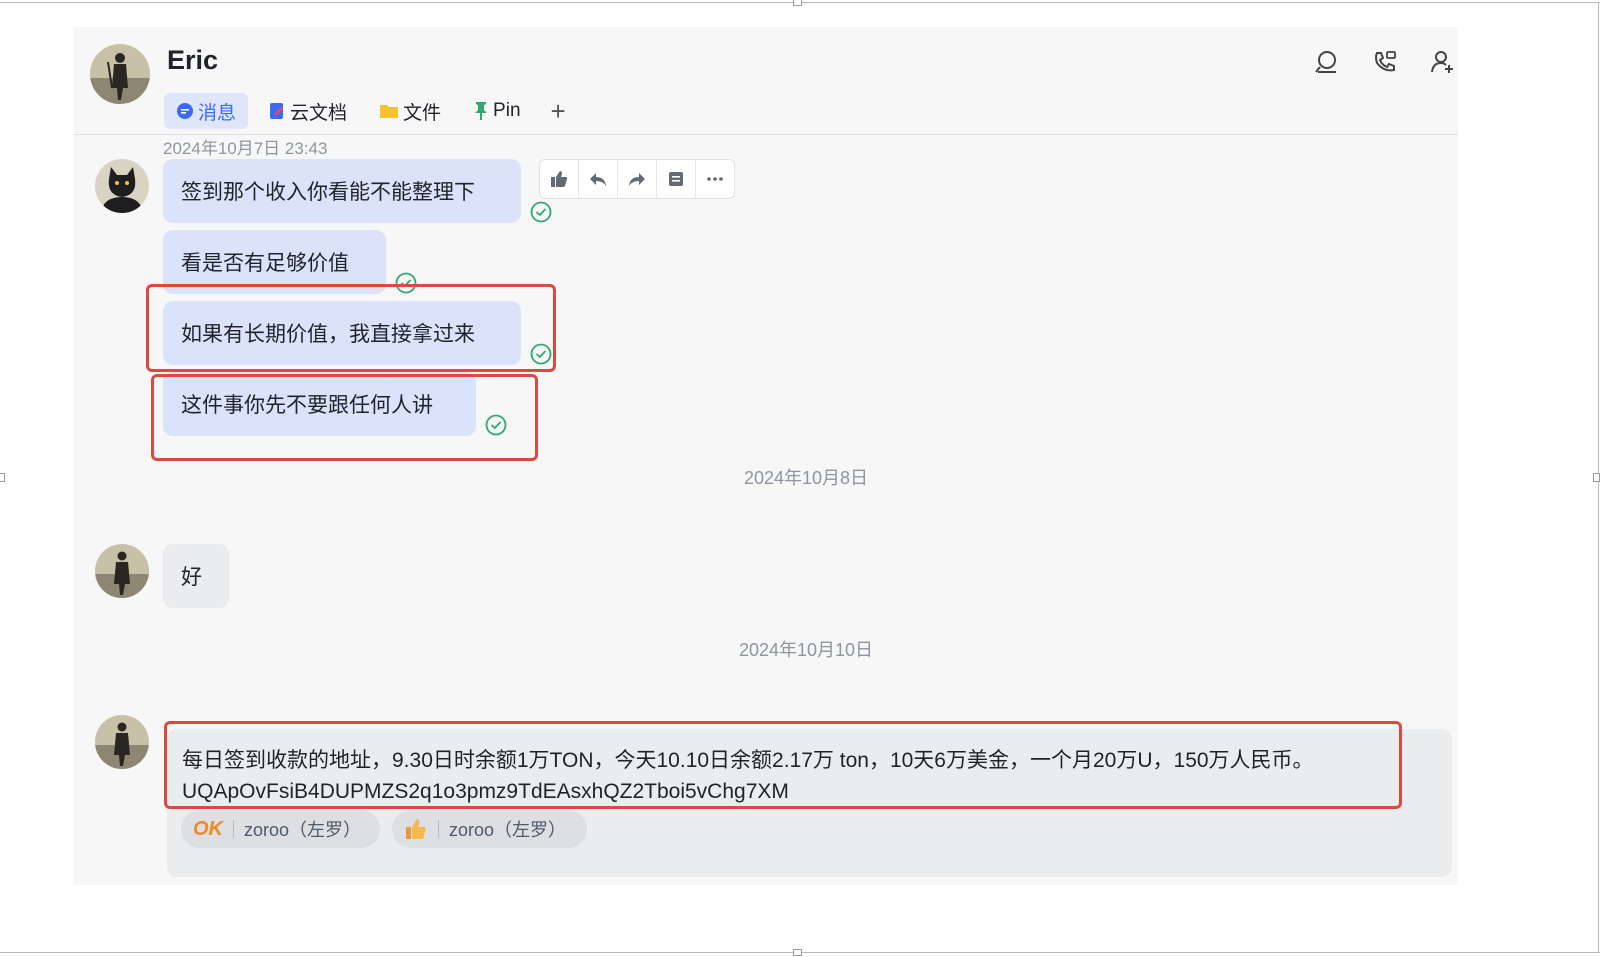 This screenshot has width=1600, height=957. What do you see at coordinates (328, 192) in the screenshot?
I see `message-text: 签到那个收入你看能不能整理下` at bounding box center [328, 192].